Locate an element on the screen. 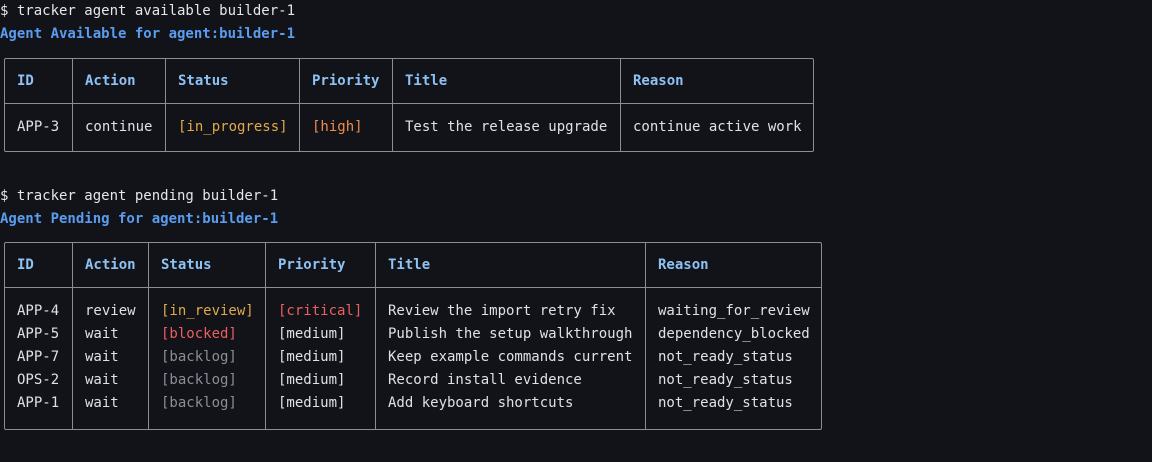 The image size is (1152, 462). cell-id: APP-1 is located at coordinates (38, 403).